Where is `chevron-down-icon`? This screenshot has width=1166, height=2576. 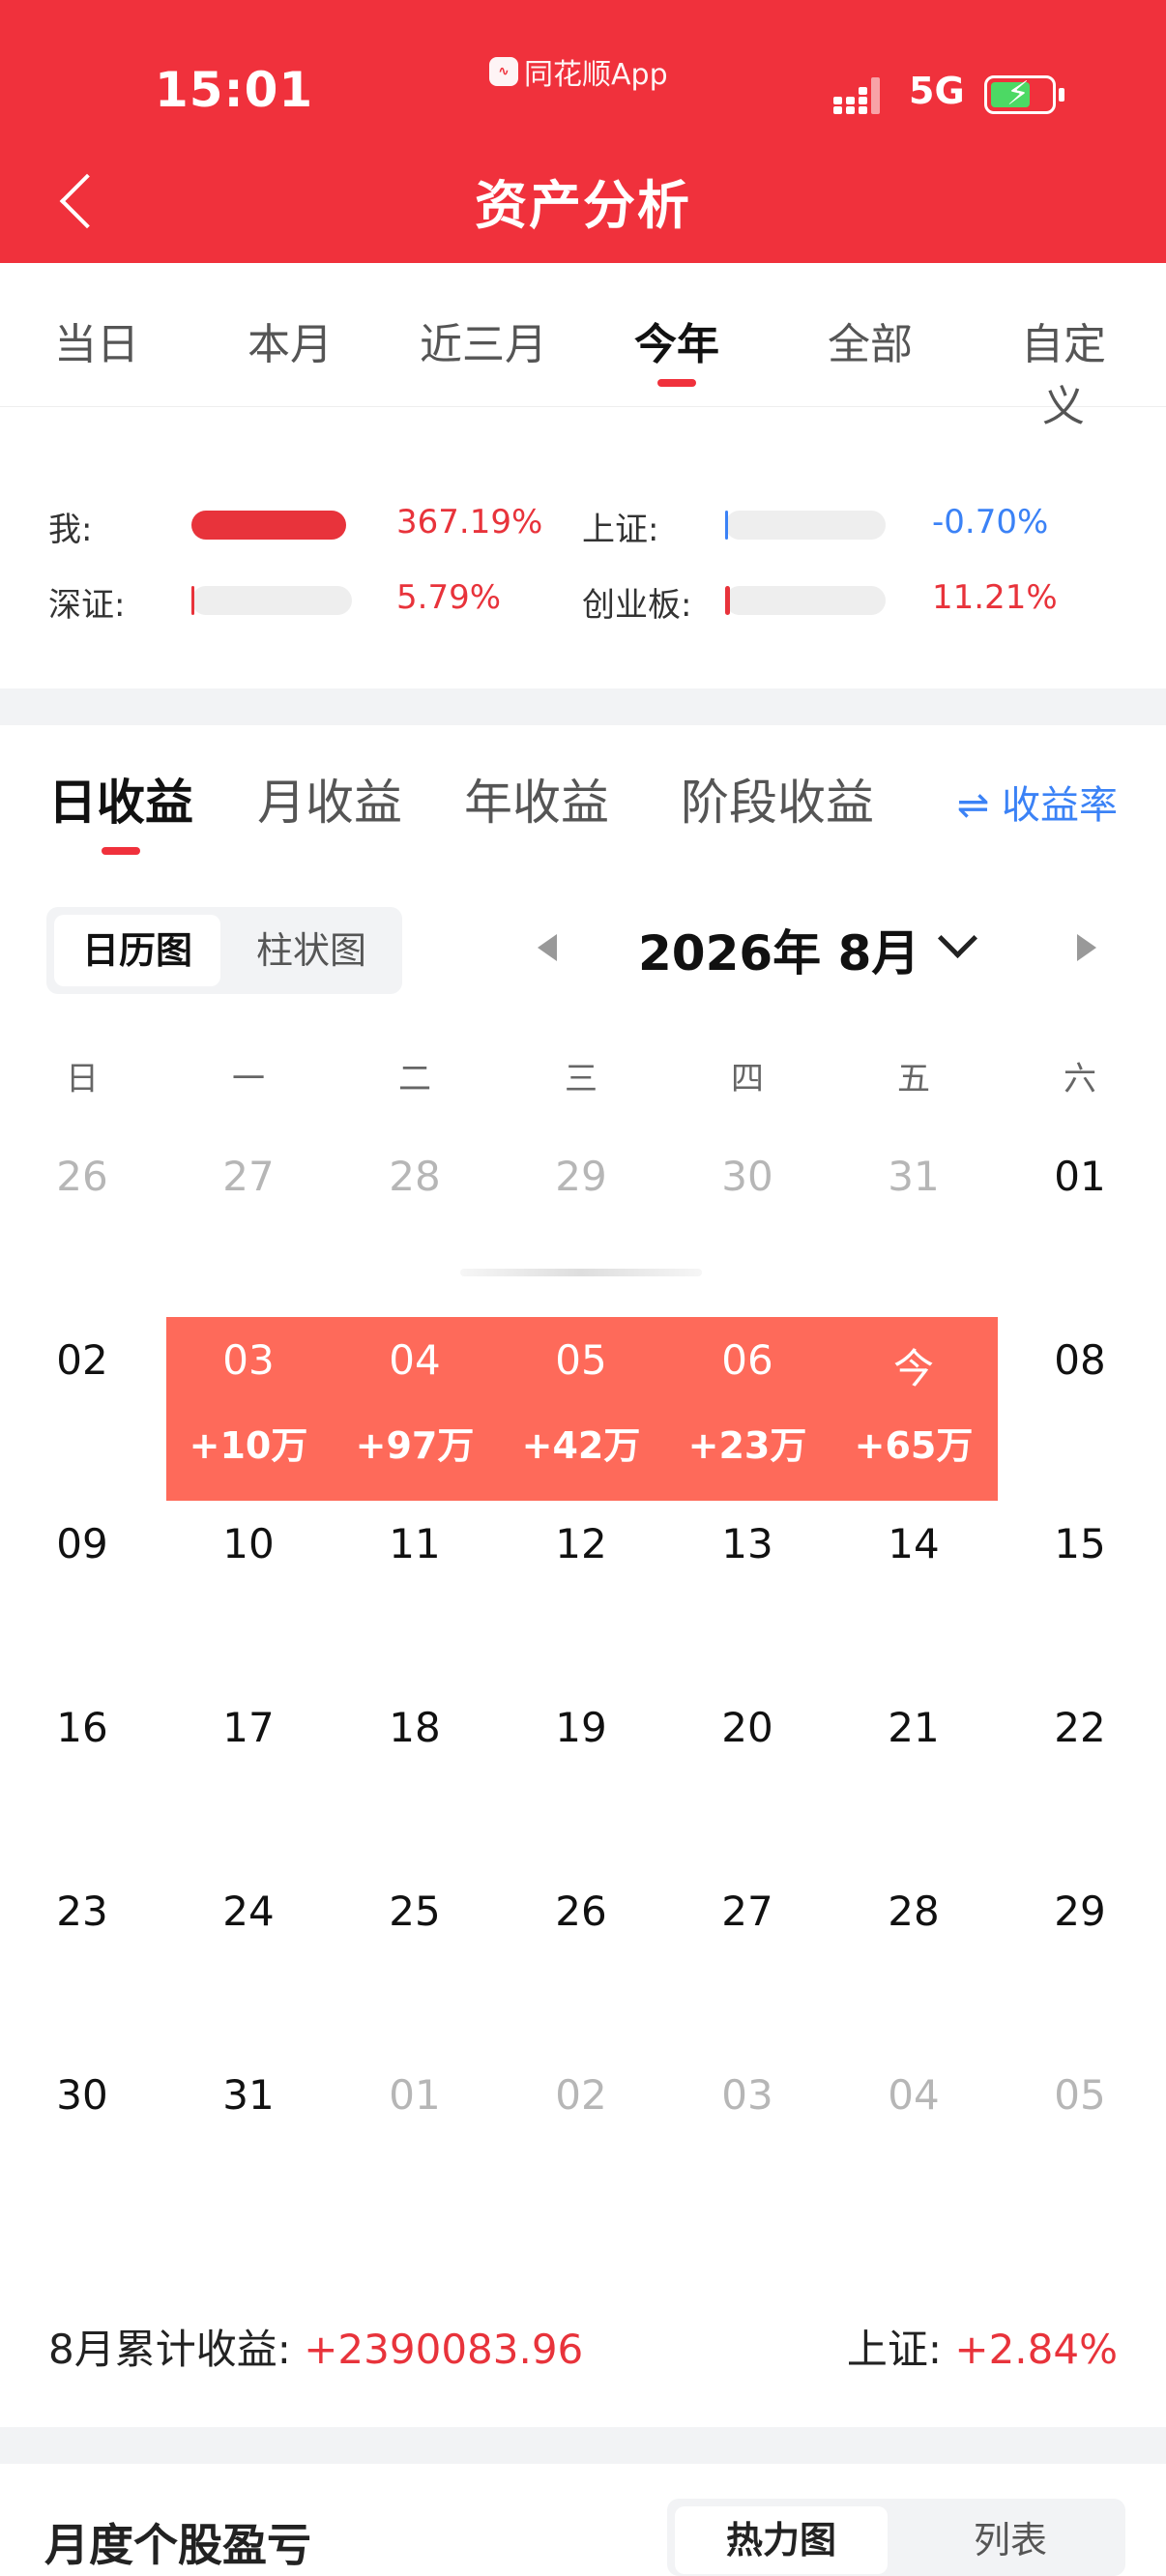
chevron-down-icon is located at coordinates (957, 941).